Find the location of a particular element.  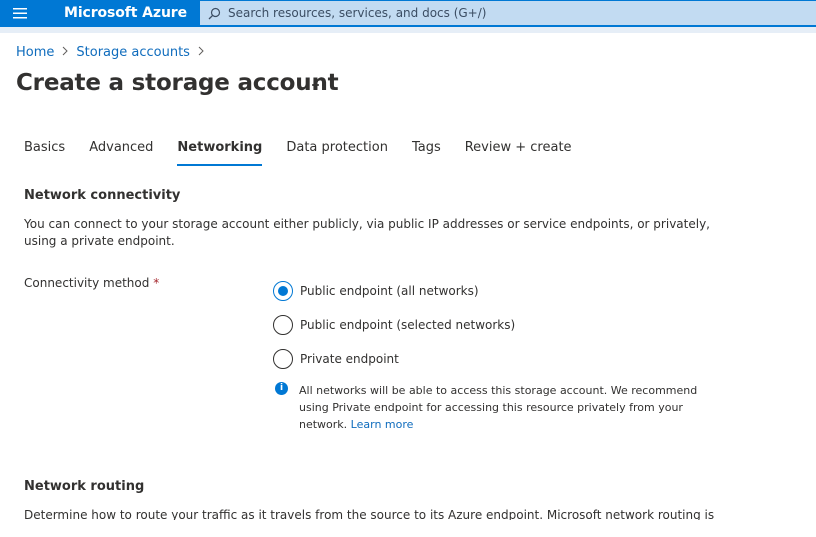

hamburger-icon is located at coordinates (20, 13).